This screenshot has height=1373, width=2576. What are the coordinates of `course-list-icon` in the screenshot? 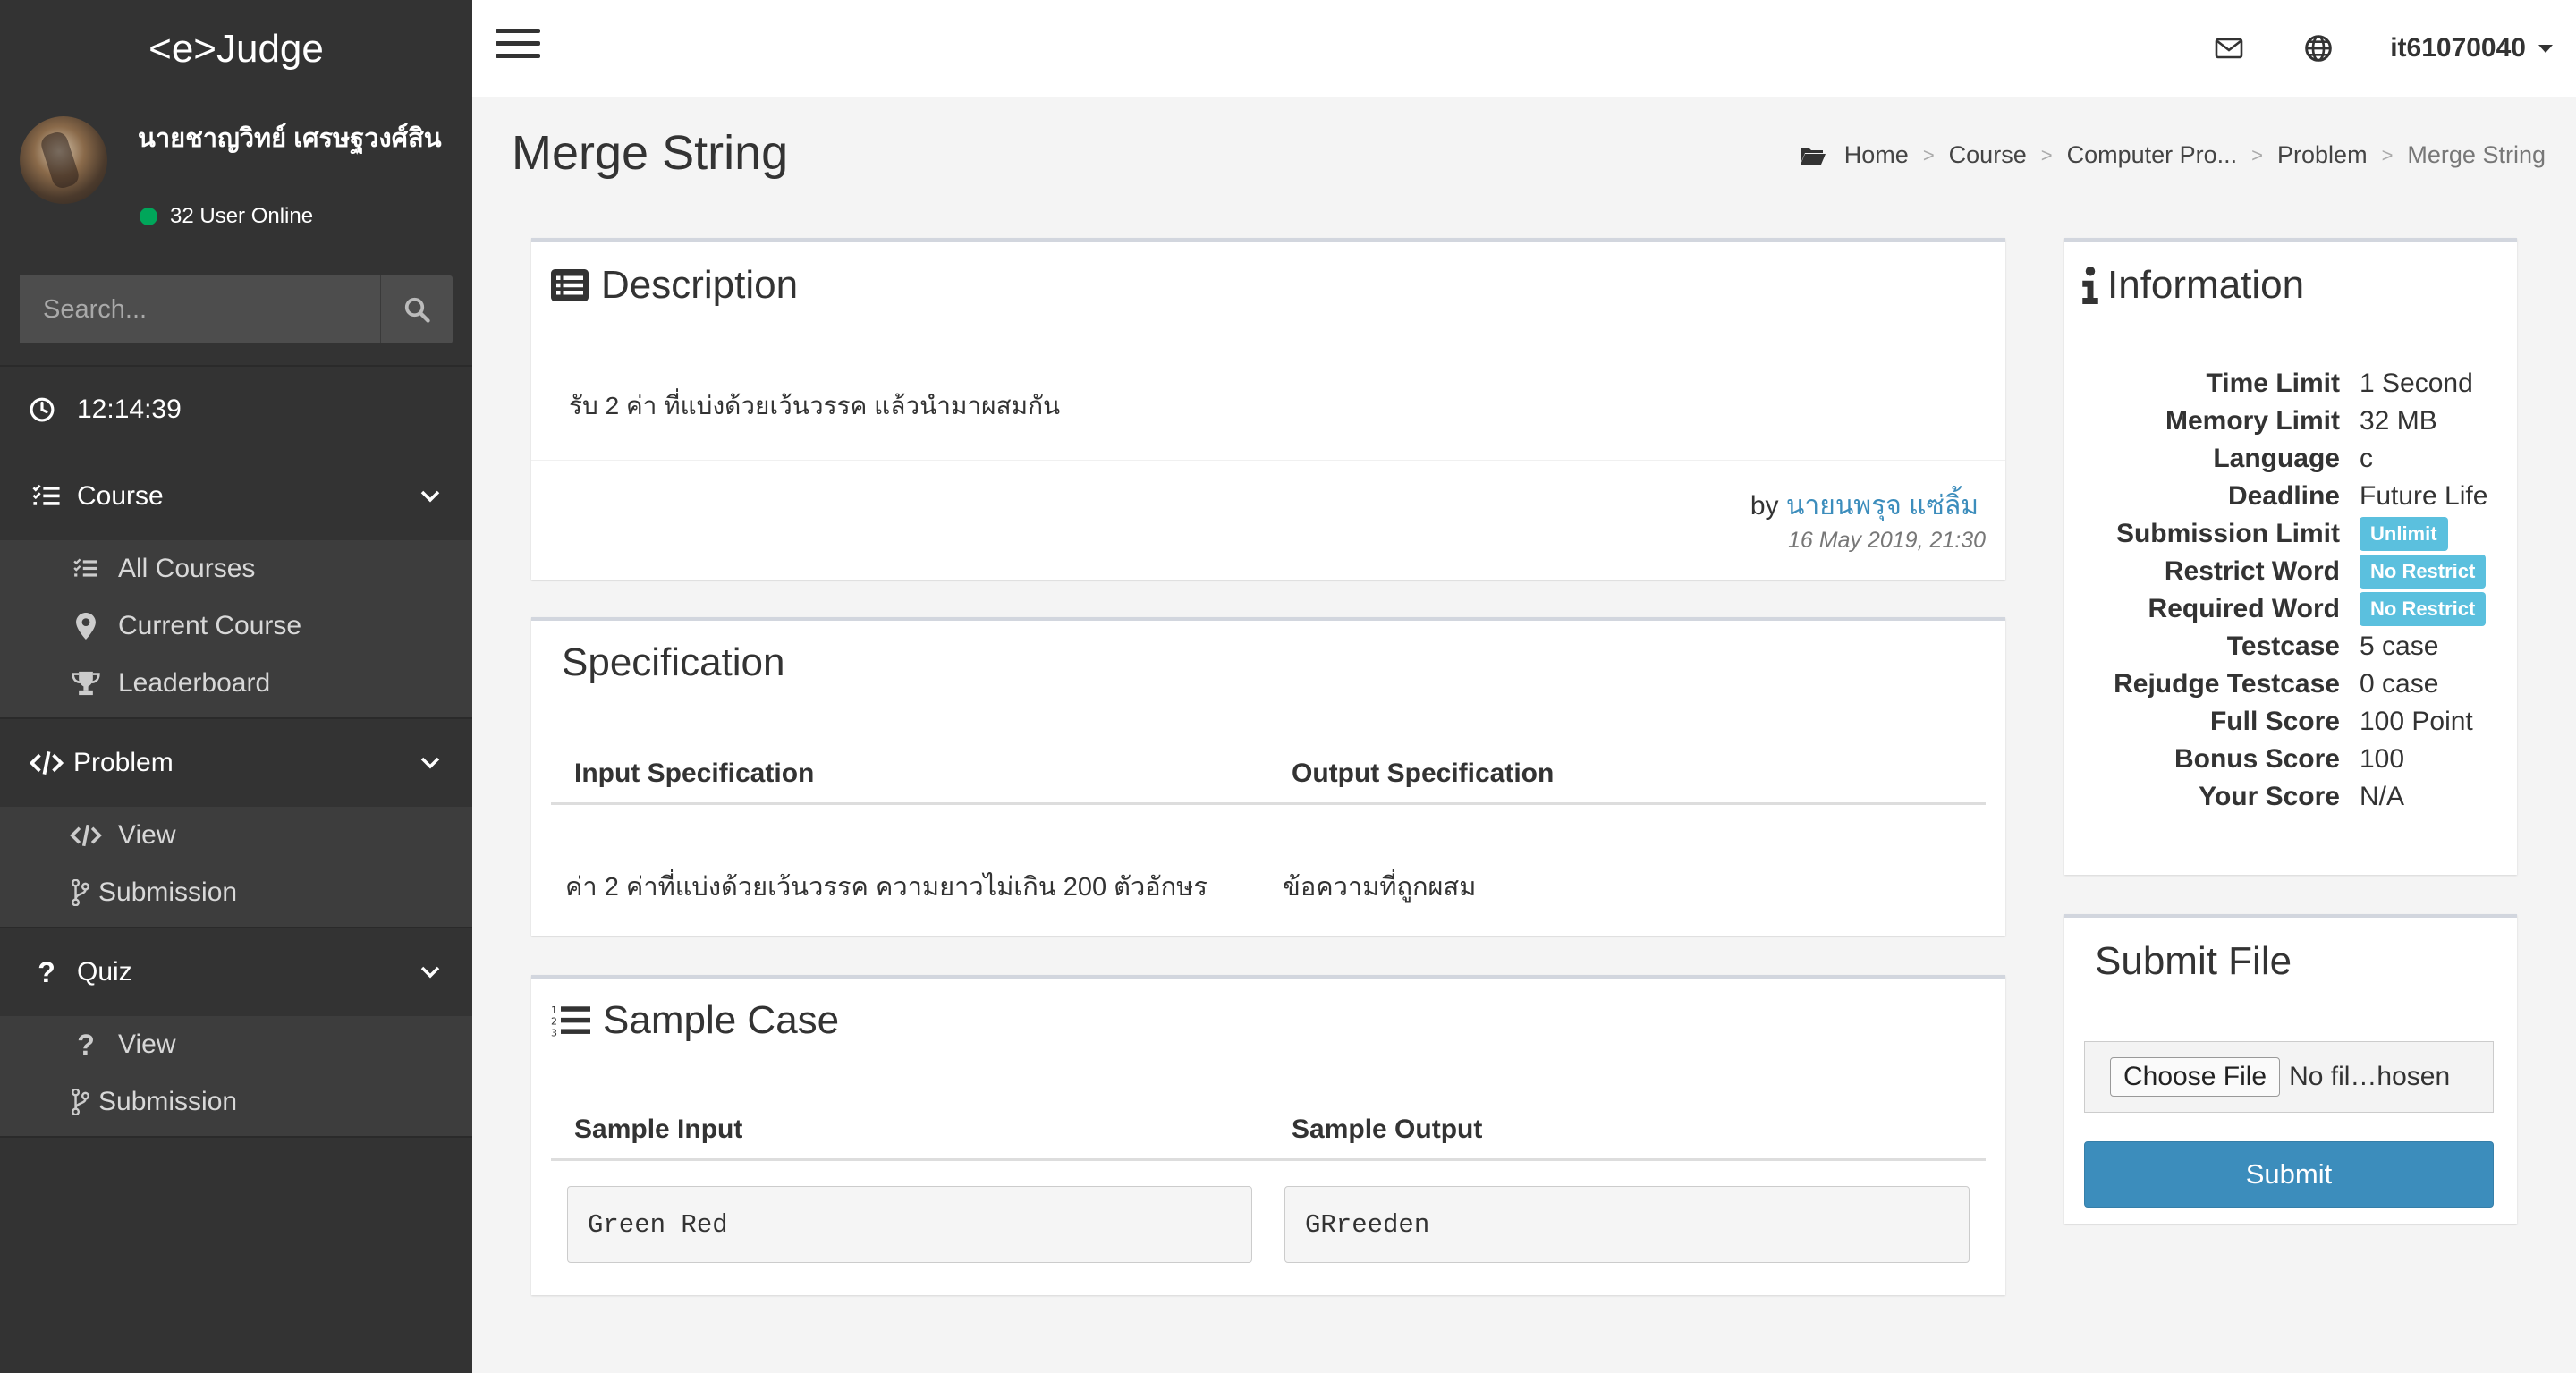 It's located at (46, 496).